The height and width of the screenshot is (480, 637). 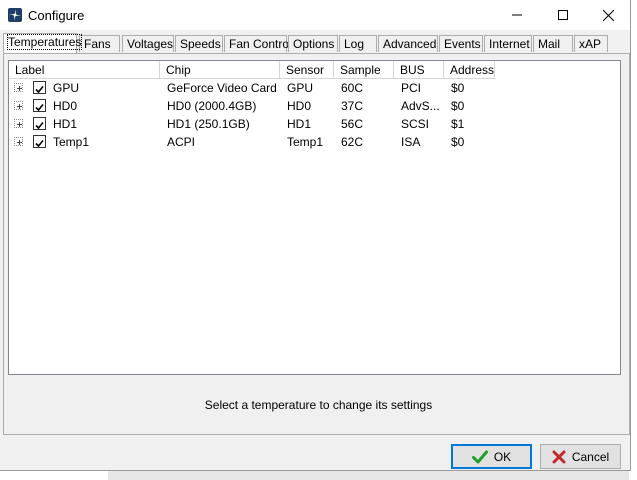 What do you see at coordinates (43, 43) in the screenshot?
I see `tab-temperatures: Temperatures` at bounding box center [43, 43].